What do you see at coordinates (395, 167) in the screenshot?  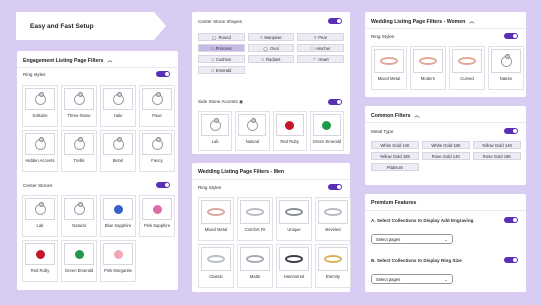 I see `metal-platinum: Platinum` at bounding box center [395, 167].